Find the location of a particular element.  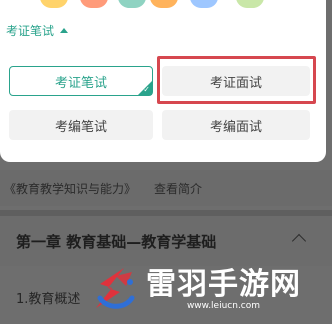

caret-up-icon is located at coordinates (64, 30).